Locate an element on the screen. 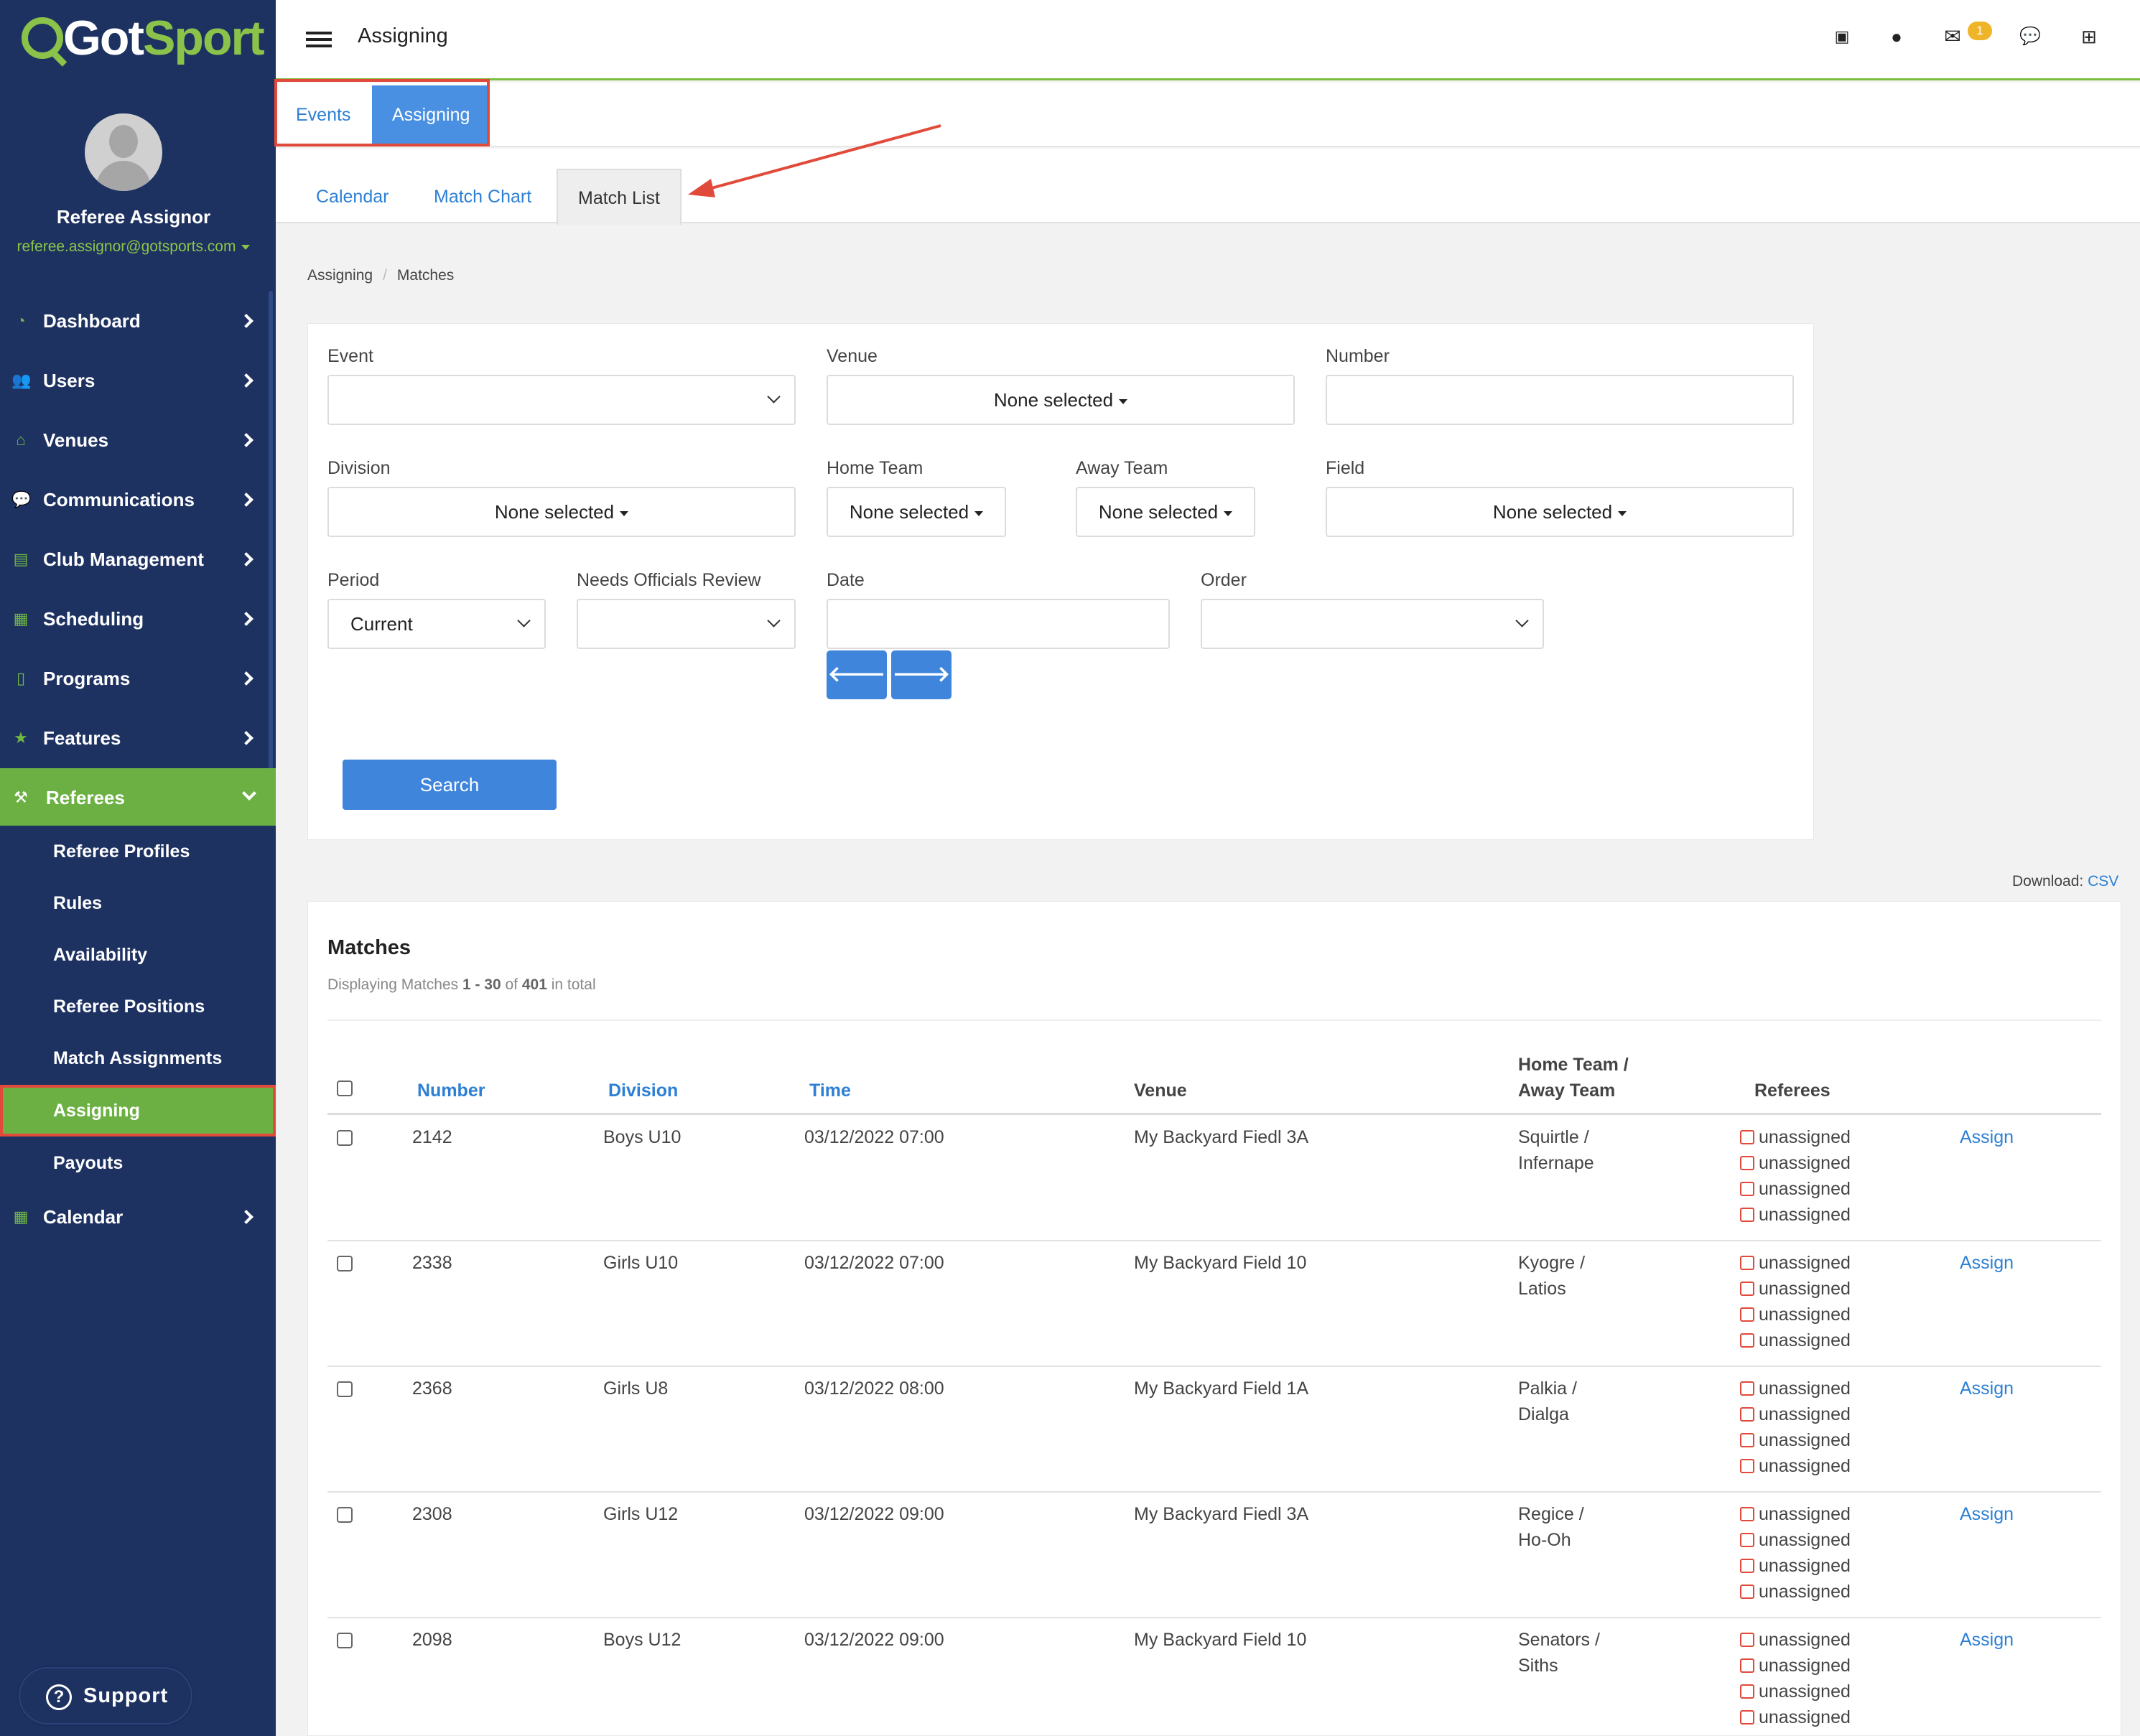 Image resolution: width=2140 pixels, height=1736 pixels. order-select is located at coordinates (1372, 624).